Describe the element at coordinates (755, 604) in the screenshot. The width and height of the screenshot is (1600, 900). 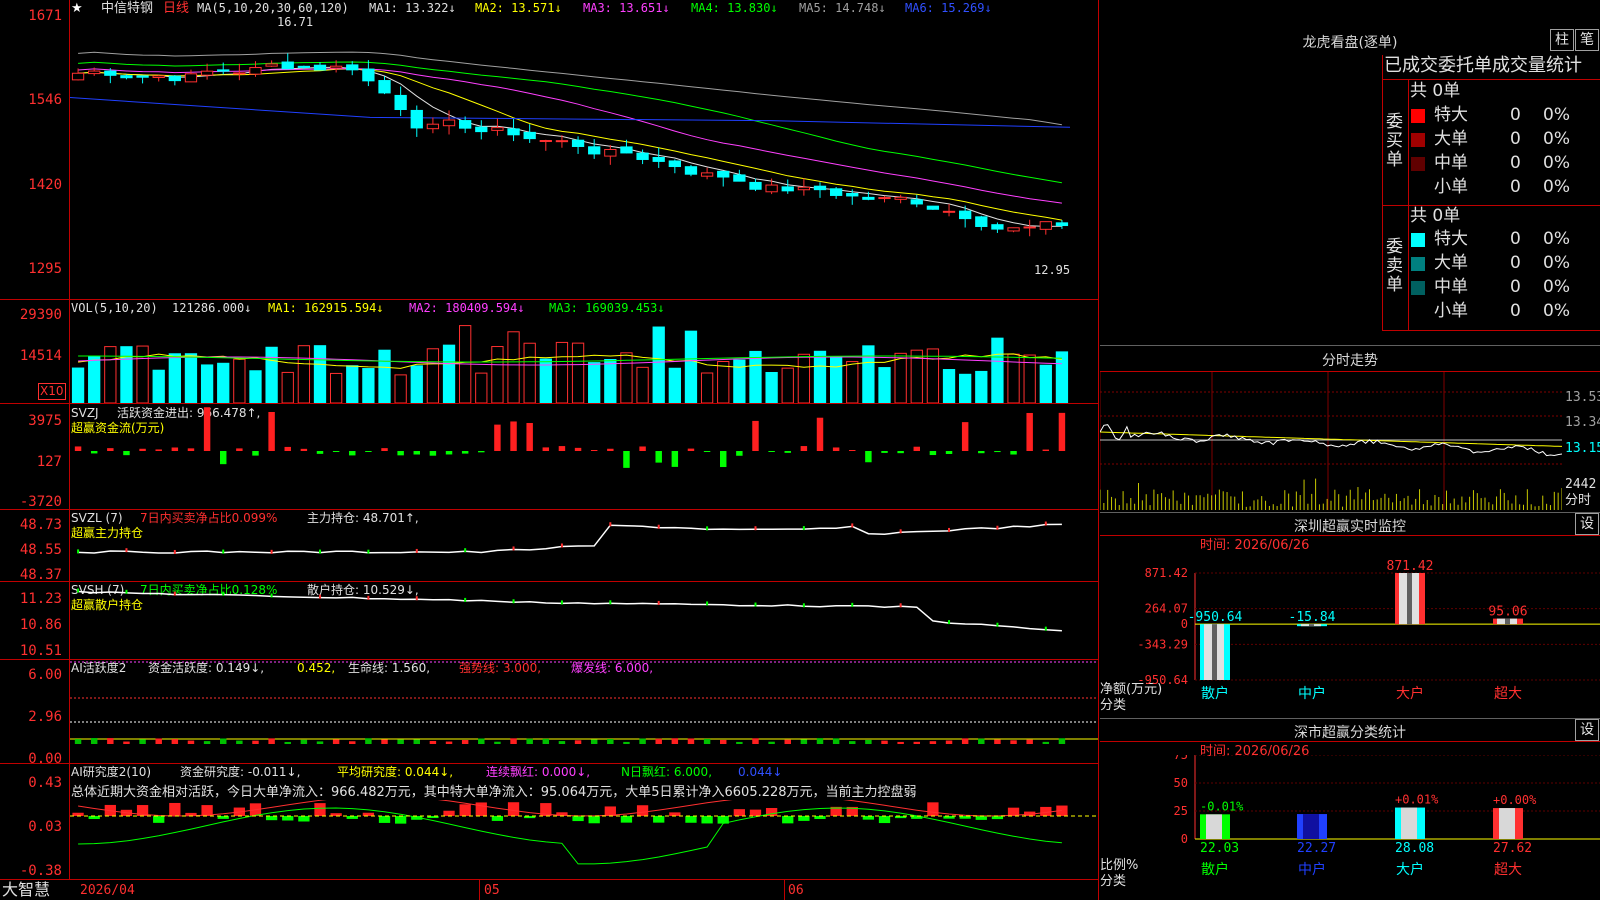
I see `retail-holding-line-tick` at that location.